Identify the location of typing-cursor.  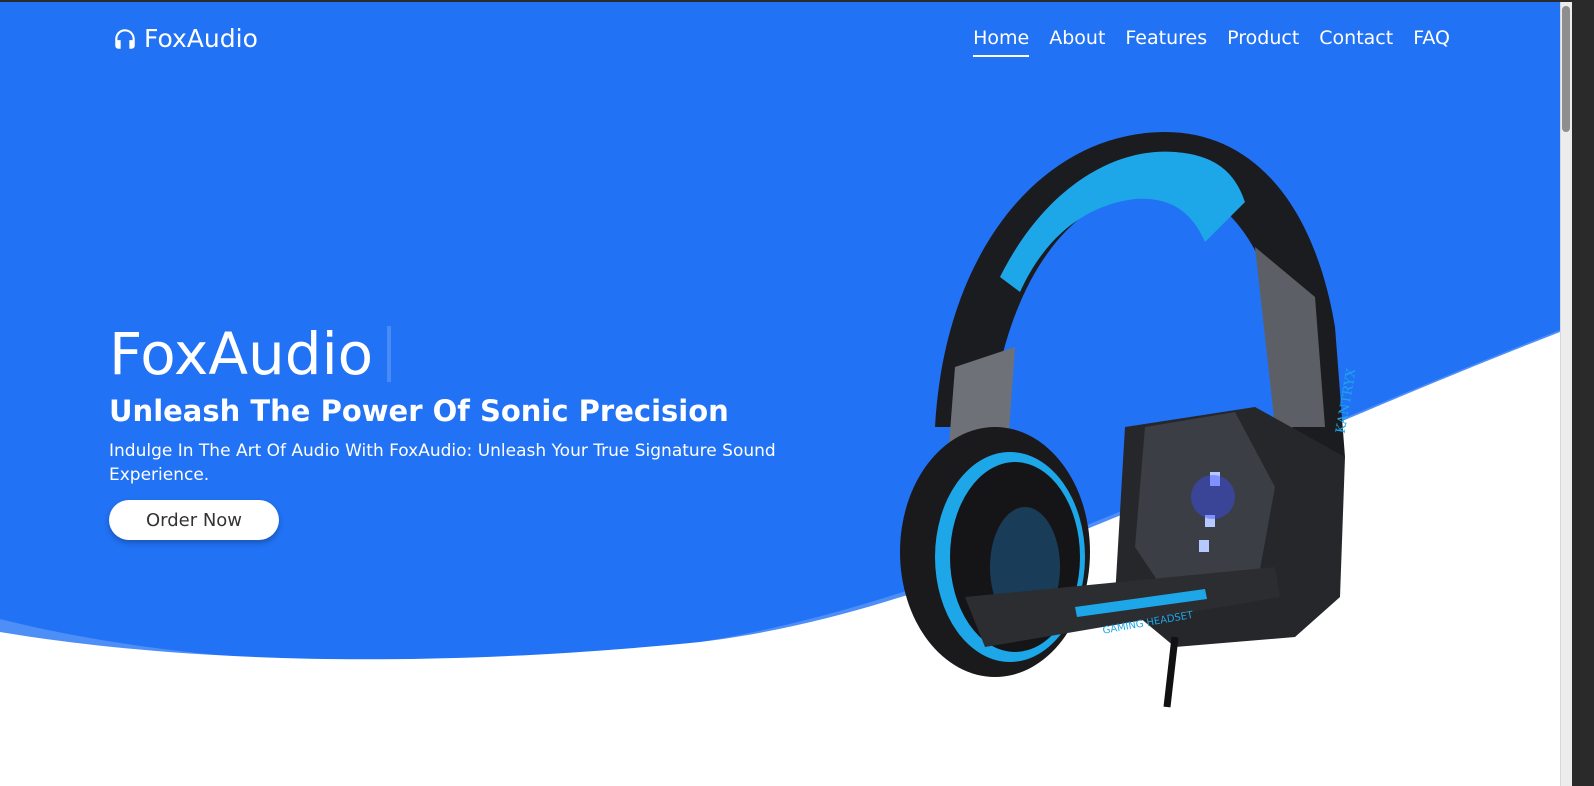
(389, 354).